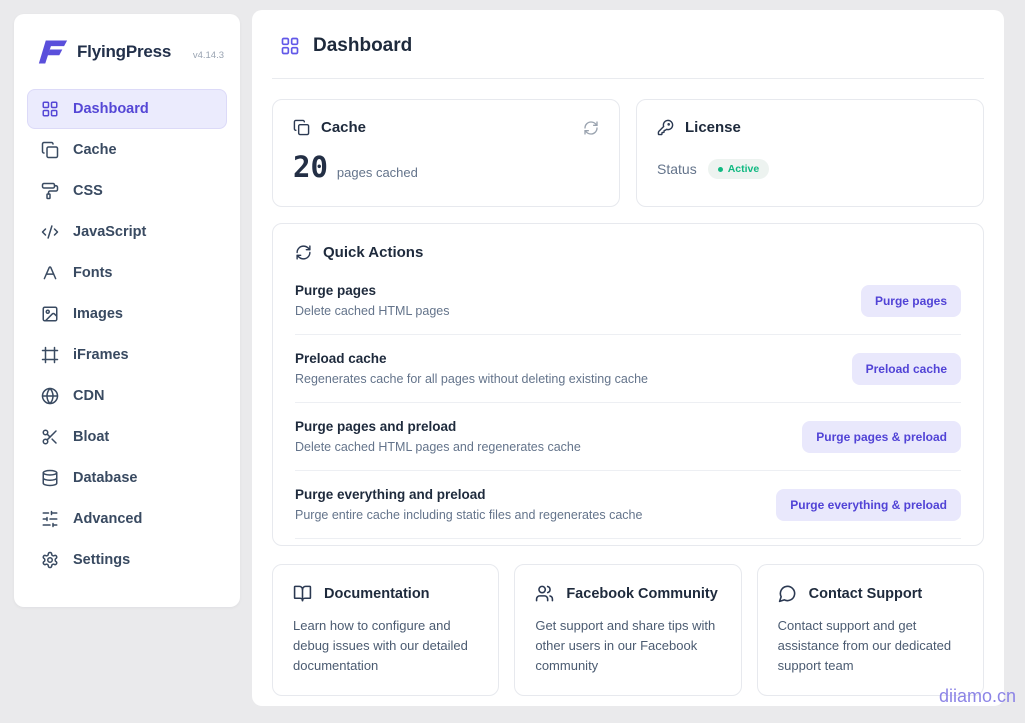 The height and width of the screenshot is (723, 1025). I want to click on quick-action-description: Delete cached HTML pages, so click(372, 311).